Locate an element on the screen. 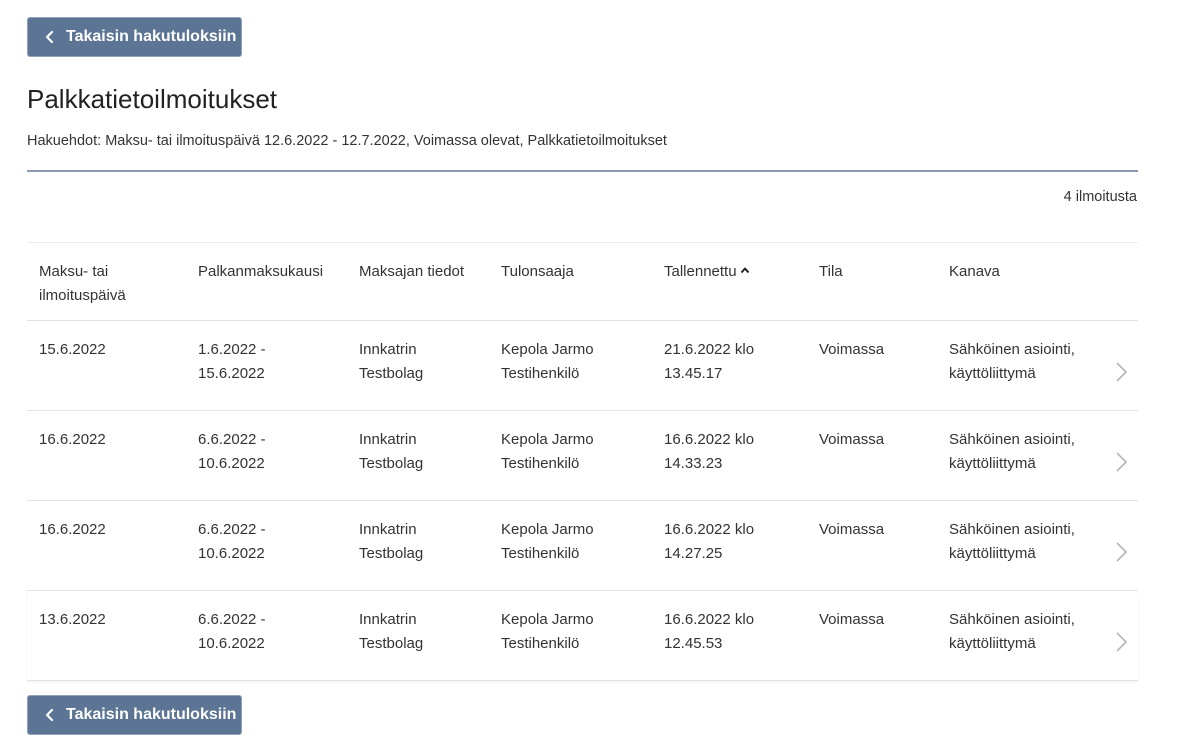 Image resolution: width=1179 pixels, height=741 pixels. header-saved-label: Tallennettu is located at coordinates (700, 271).